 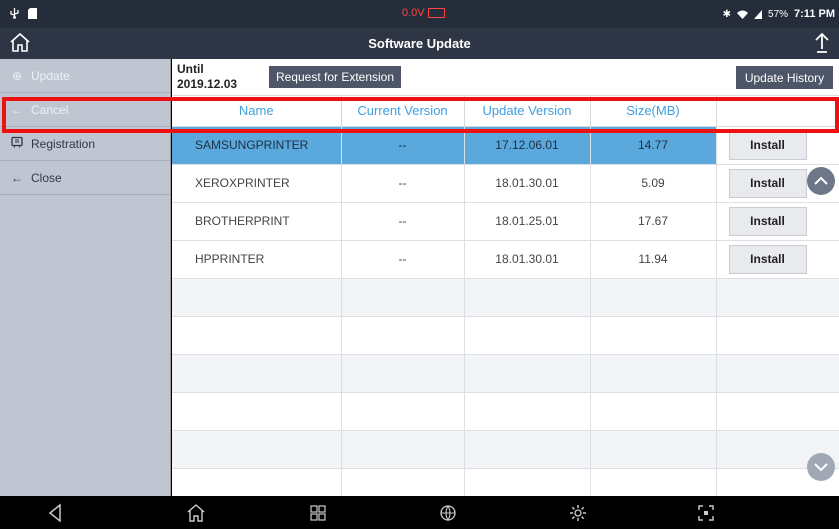 What do you see at coordinates (14, 13) in the screenshot?
I see `usb-icon` at bounding box center [14, 13].